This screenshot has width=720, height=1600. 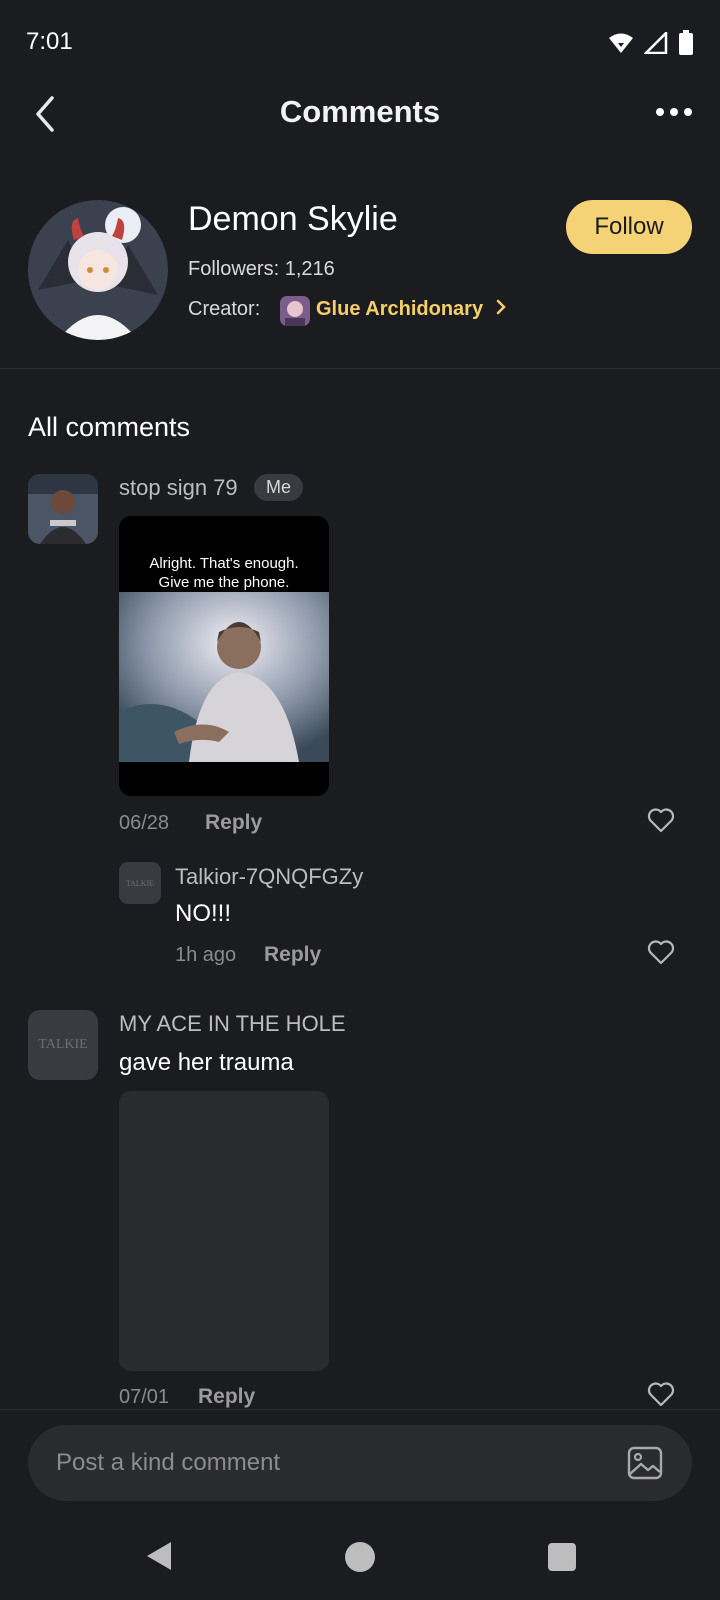 I want to click on reply-text: NO!!!, so click(x=203, y=913).